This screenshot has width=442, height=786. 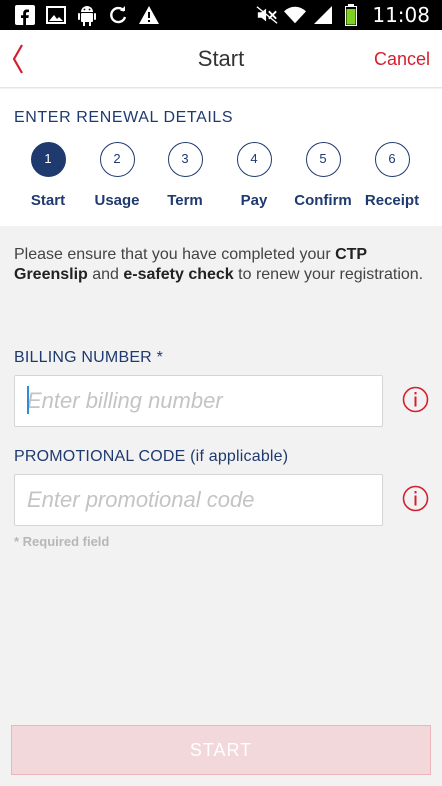 What do you see at coordinates (254, 159) in the screenshot?
I see `step-circle: 4` at bounding box center [254, 159].